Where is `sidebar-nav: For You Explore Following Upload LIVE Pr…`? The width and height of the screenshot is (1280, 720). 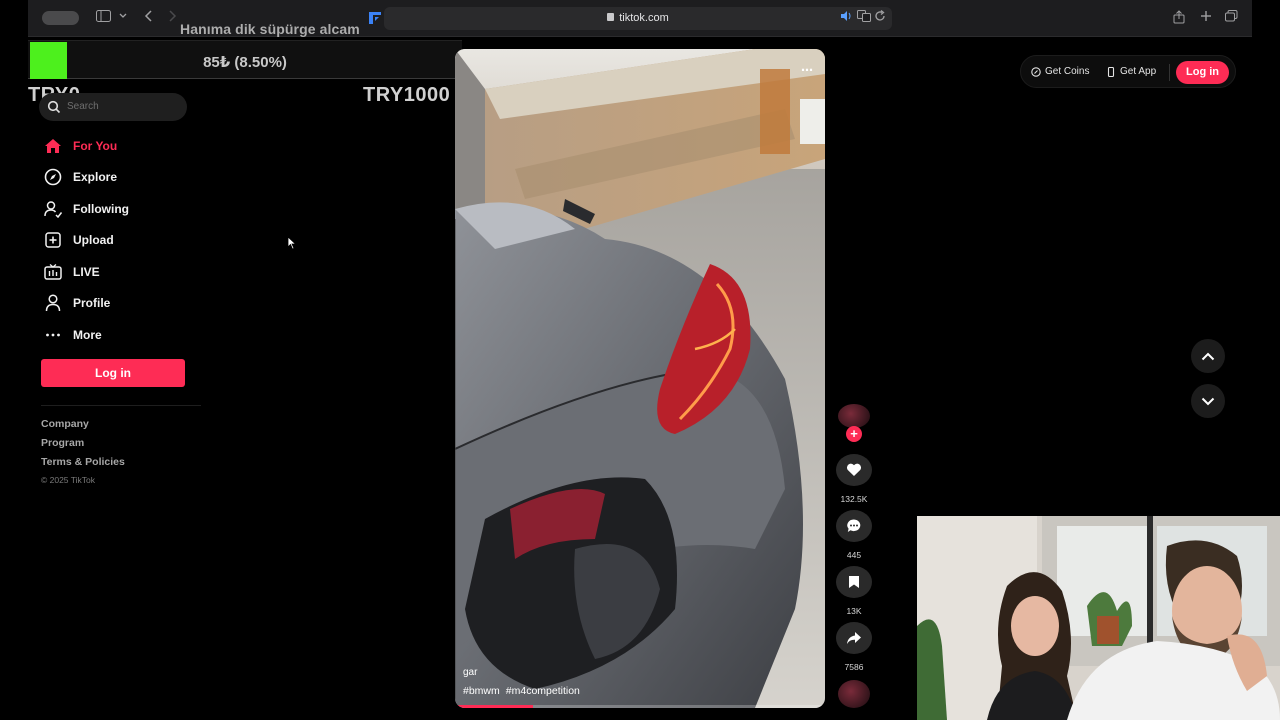 sidebar-nav: For You Explore Following Upload LIVE Pr… is located at coordinates (142, 240).